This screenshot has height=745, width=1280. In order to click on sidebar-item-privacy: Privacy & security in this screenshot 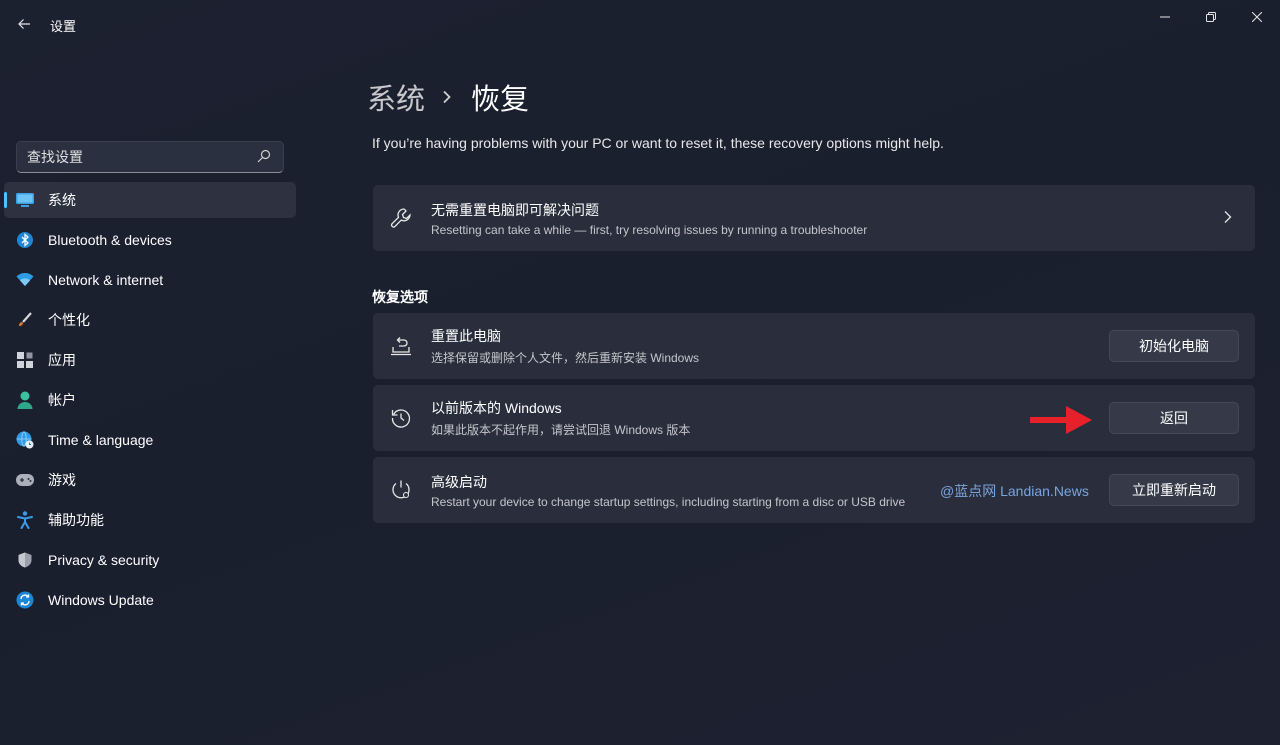, I will do `click(150, 560)`.